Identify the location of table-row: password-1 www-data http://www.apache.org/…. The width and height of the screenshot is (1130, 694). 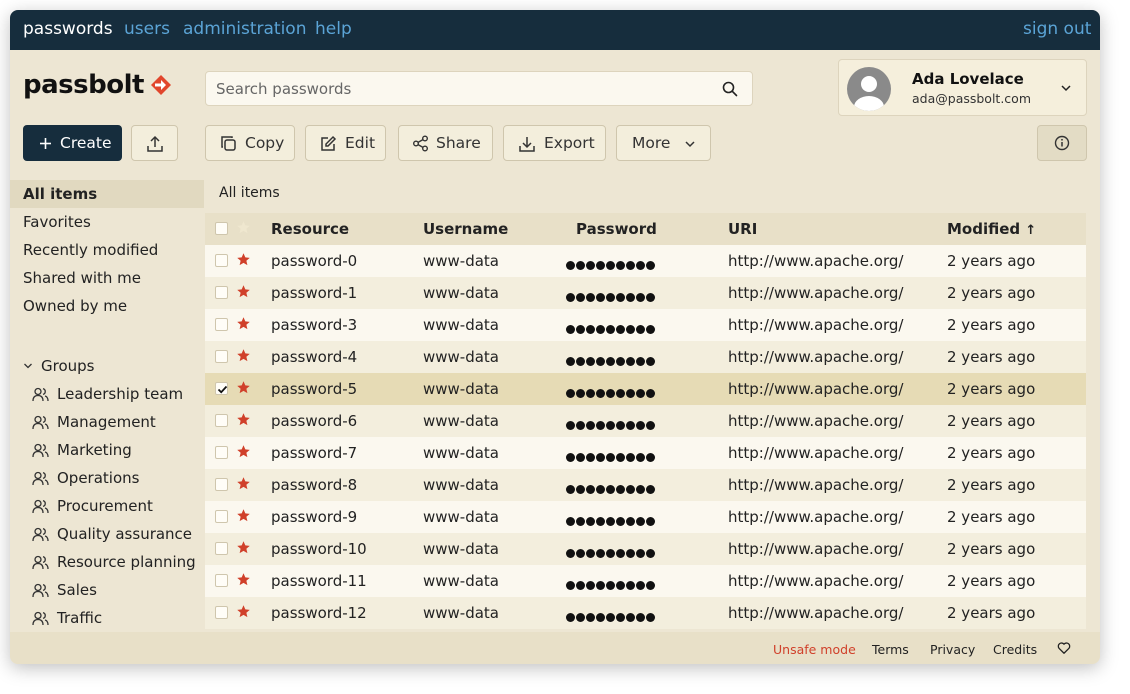
(645, 293).